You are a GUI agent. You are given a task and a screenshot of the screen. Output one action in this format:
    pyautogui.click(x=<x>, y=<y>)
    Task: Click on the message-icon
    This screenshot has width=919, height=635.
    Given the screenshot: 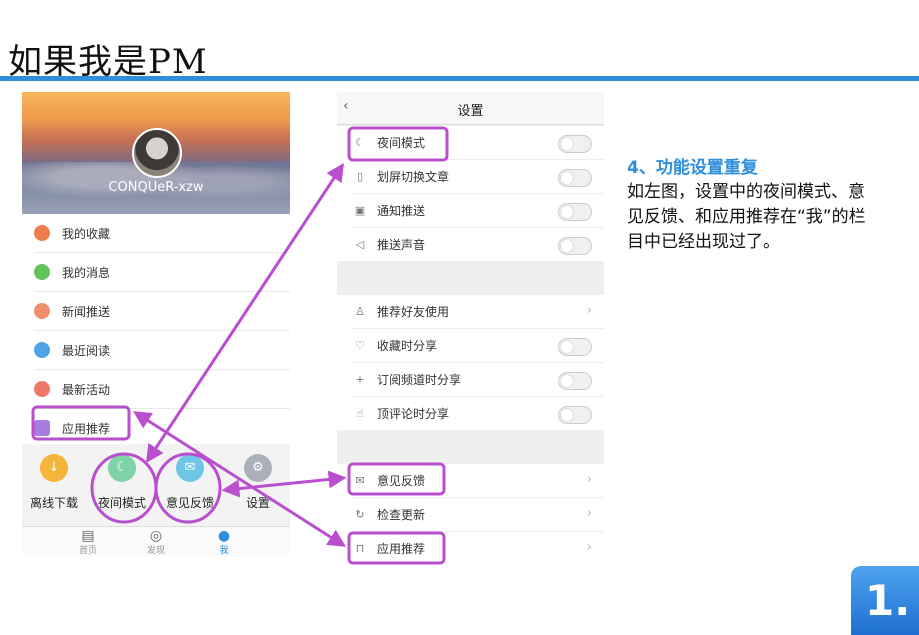 What is the action you would take?
    pyautogui.click(x=42, y=272)
    